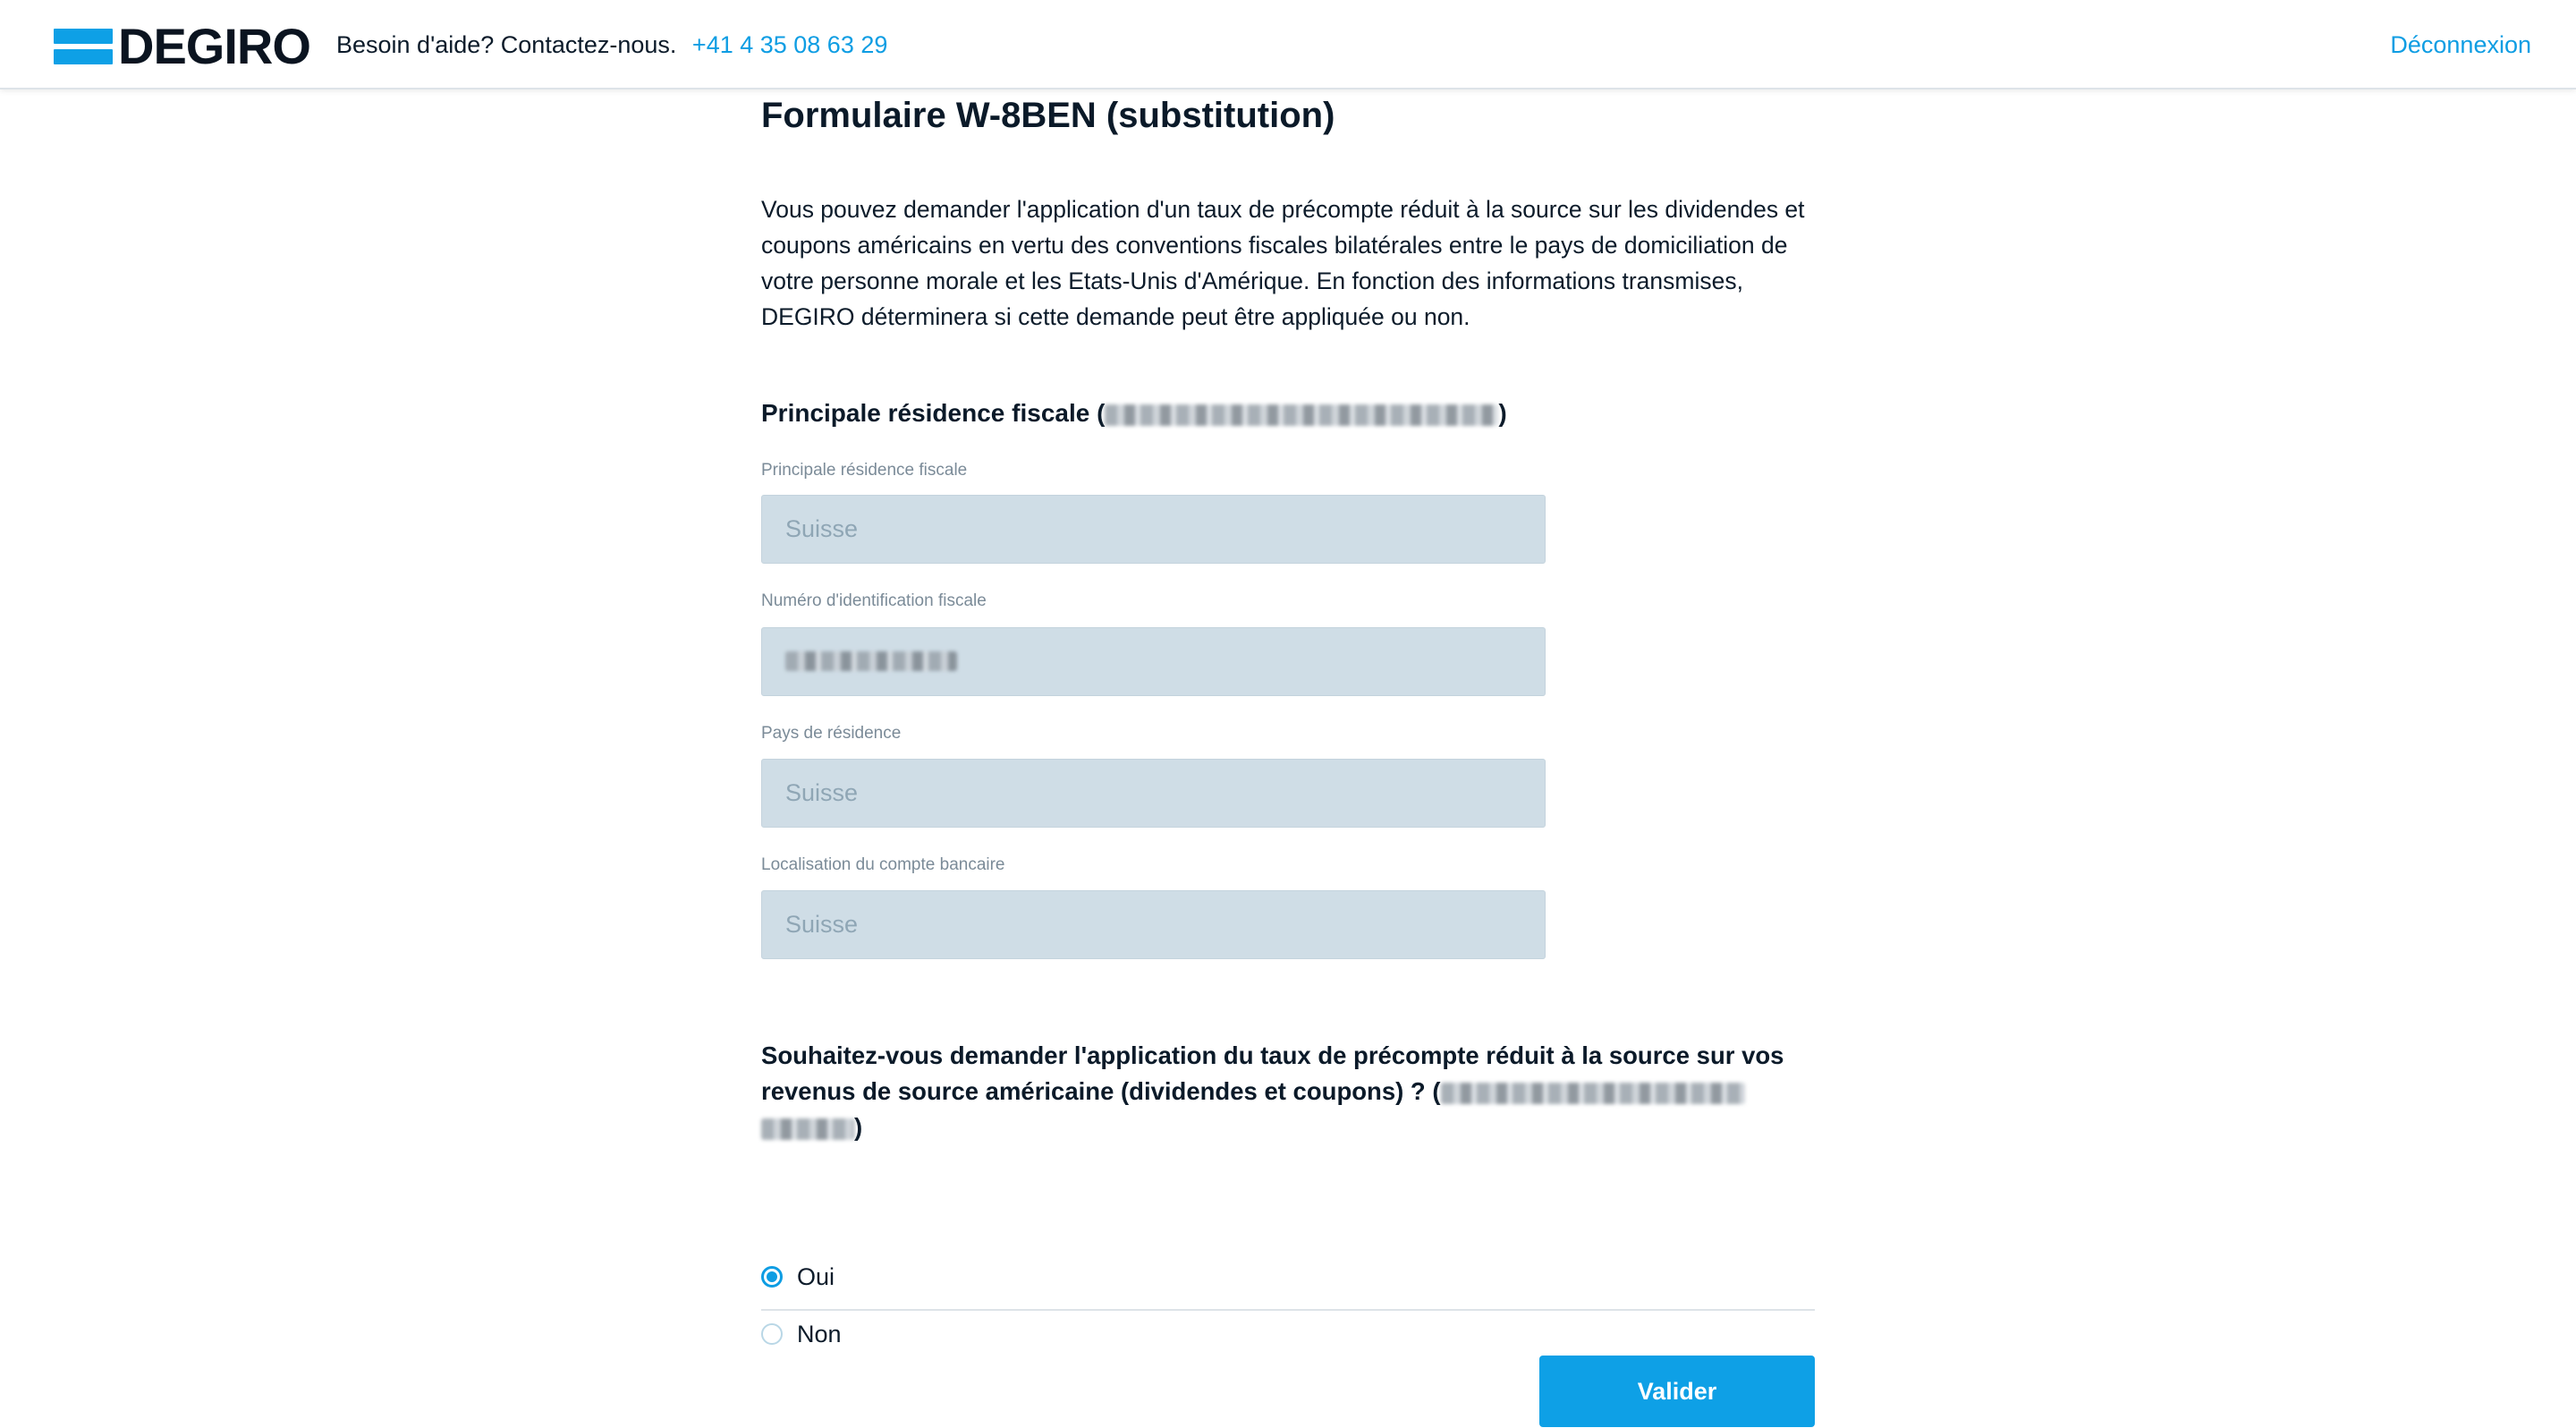 This screenshot has height=1428, width=2576. Describe the element at coordinates (772, 1277) in the screenshot. I see `radio-checked-icon` at that location.